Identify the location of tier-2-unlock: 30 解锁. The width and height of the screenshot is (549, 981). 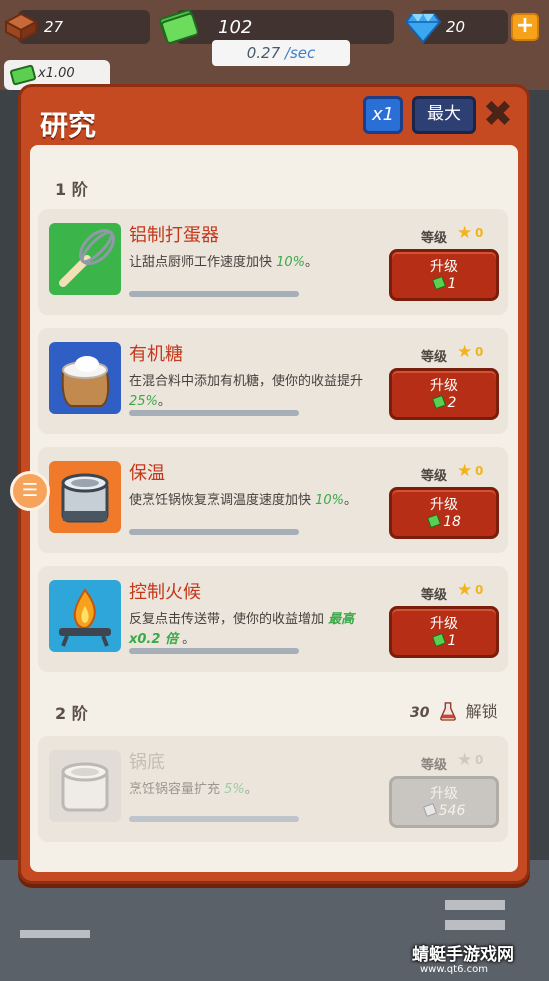
(454, 710).